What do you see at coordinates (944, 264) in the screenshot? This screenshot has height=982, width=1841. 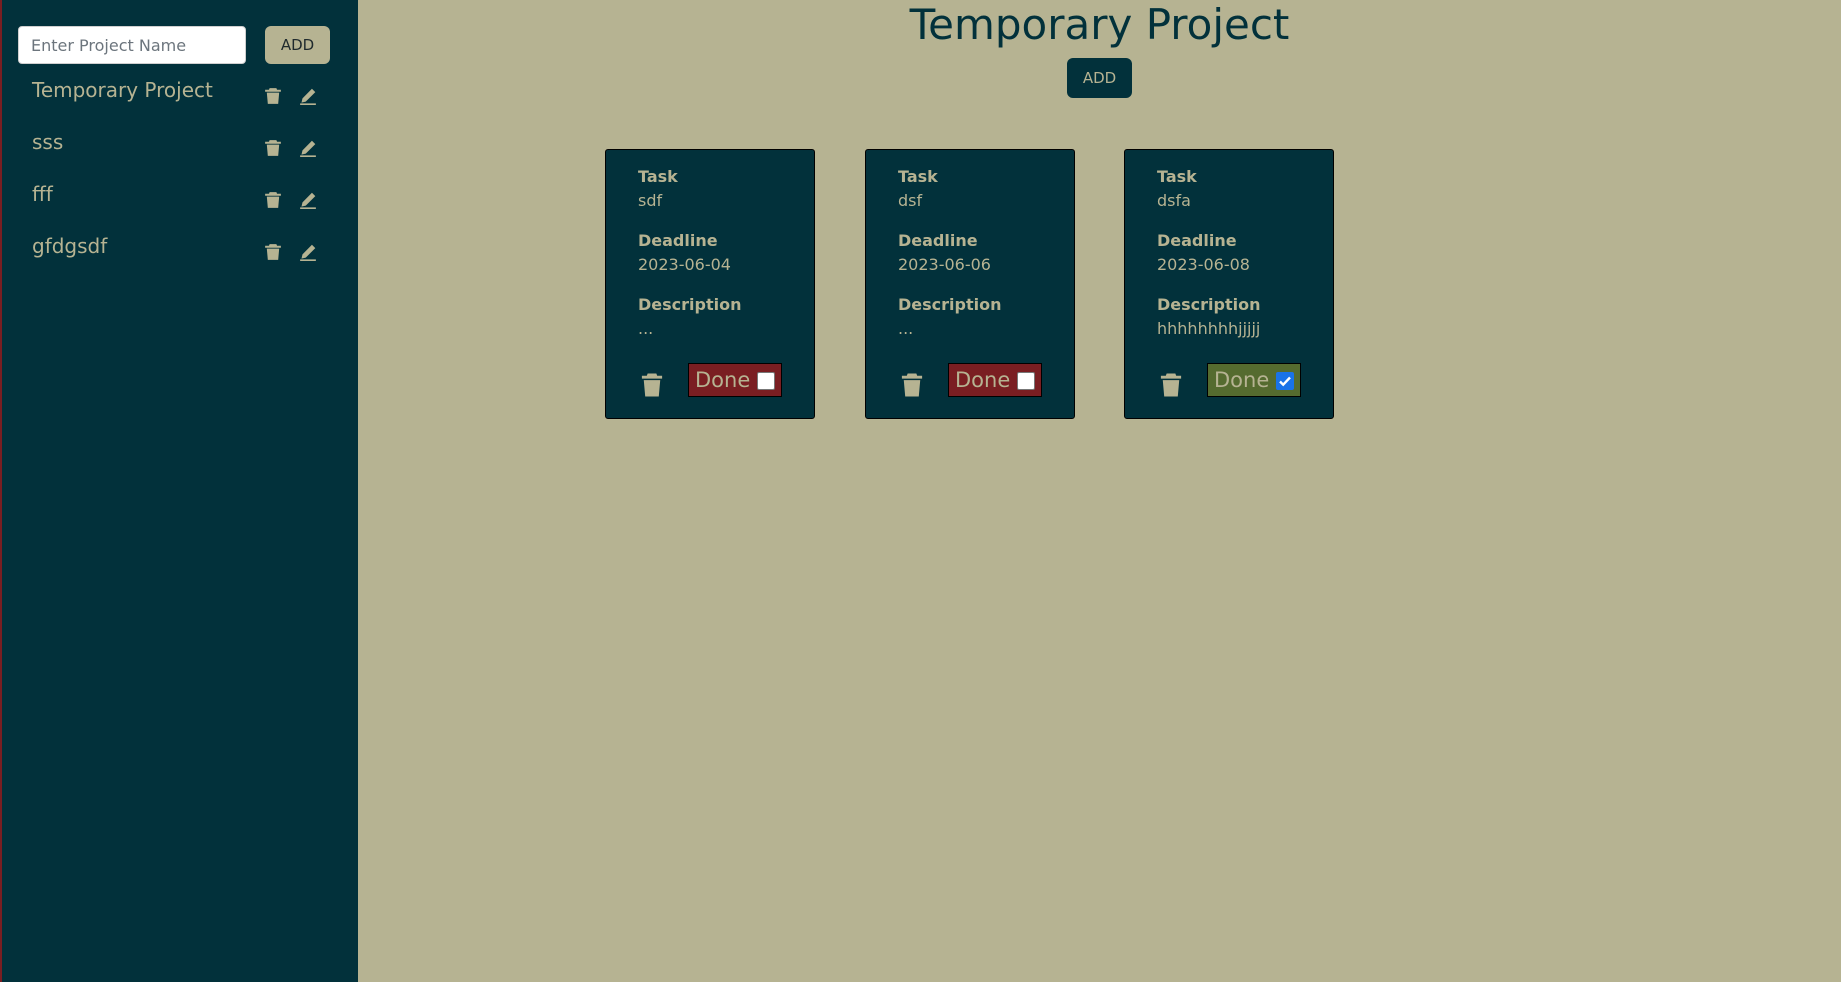 I see `deadline-value: 2023-06-06` at bounding box center [944, 264].